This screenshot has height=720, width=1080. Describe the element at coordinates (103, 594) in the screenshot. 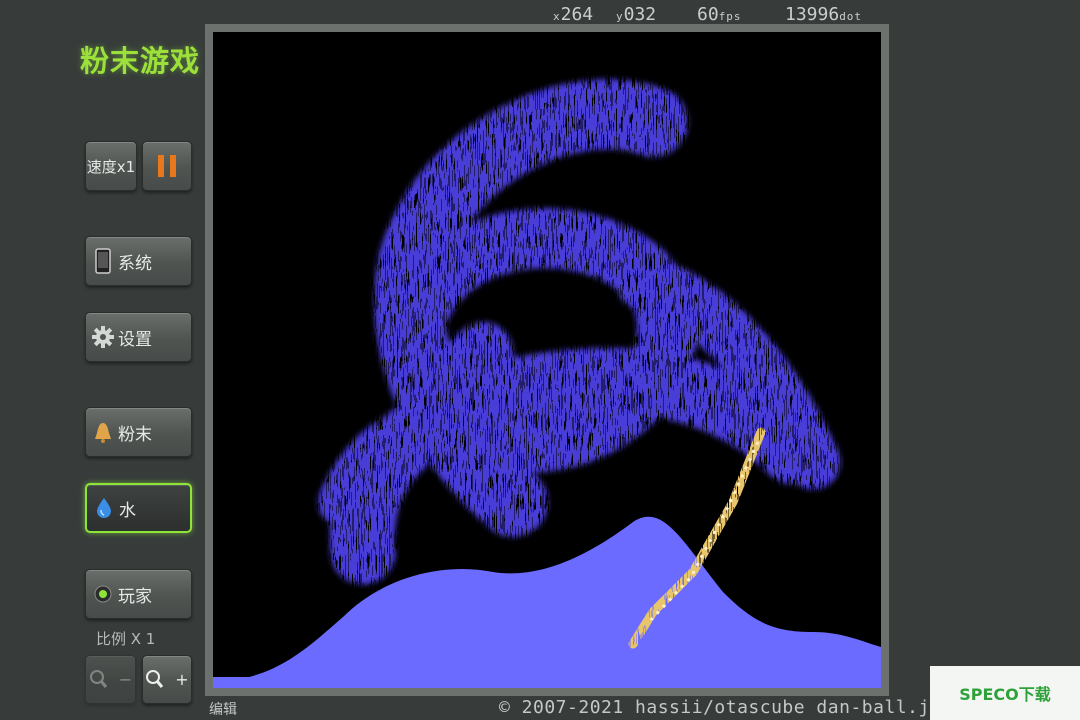

I see `player-dot-icon` at that location.